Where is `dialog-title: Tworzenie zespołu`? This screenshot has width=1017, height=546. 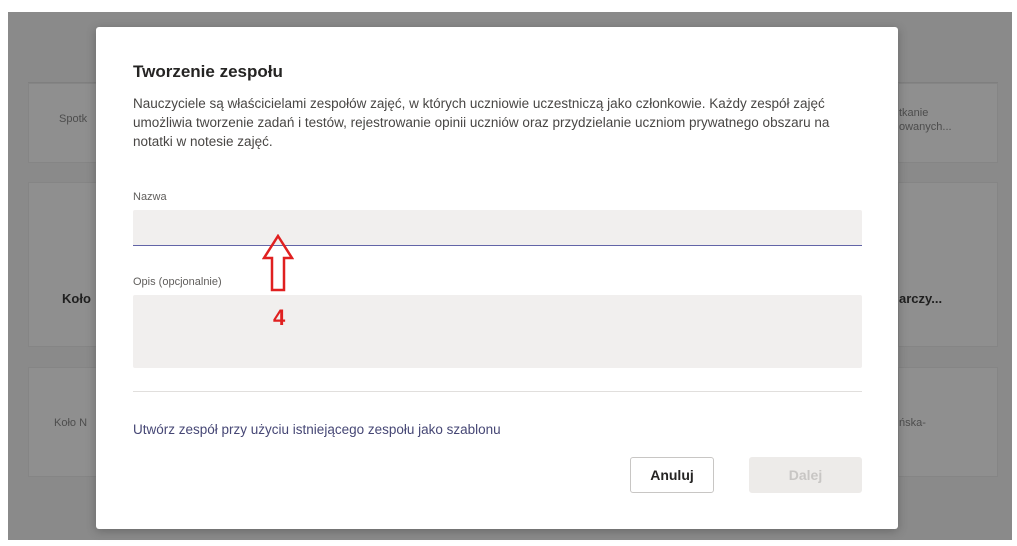 dialog-title: Tworzenie zespołu is located at coordinates (208, 71).